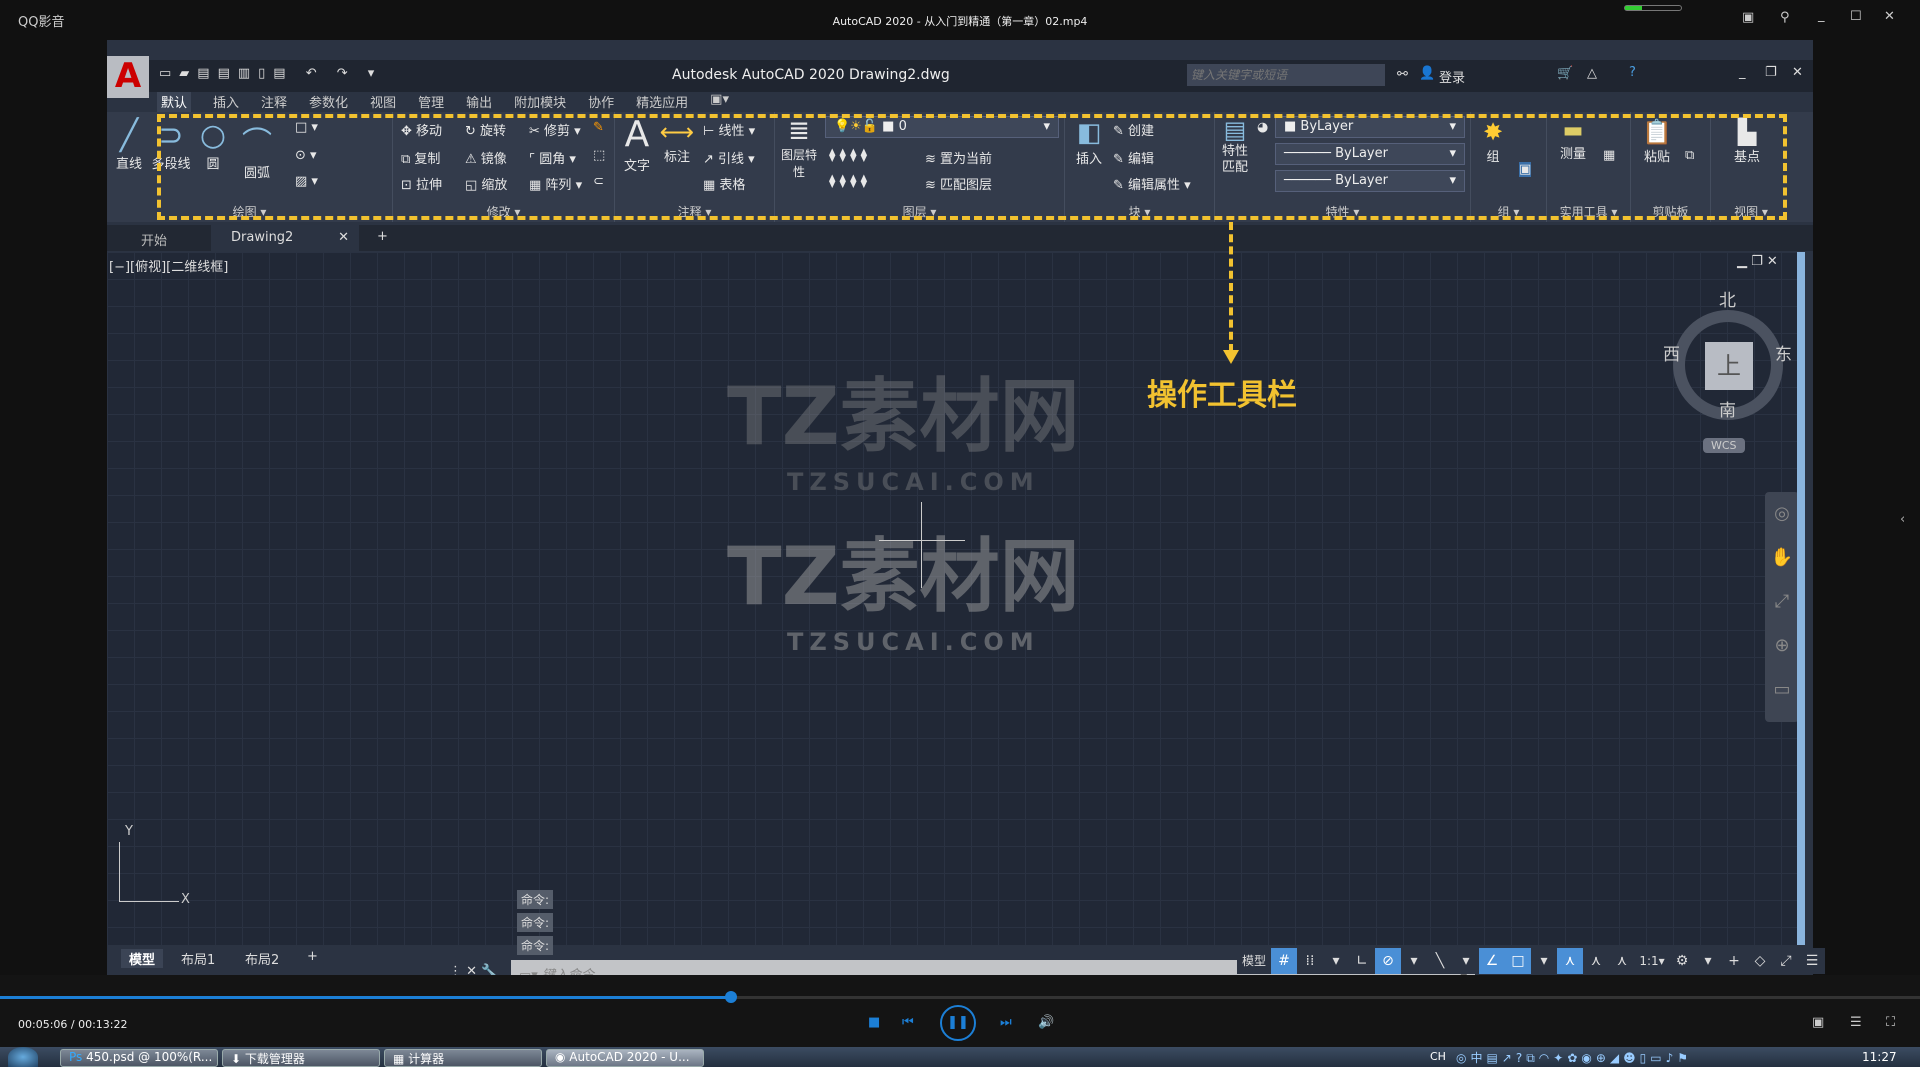 This screenshot has width=1920, height=1067. Describe the element at coordinates (1742, 72) in the screenshot. I see `acad-minimize-button: _` at that location.